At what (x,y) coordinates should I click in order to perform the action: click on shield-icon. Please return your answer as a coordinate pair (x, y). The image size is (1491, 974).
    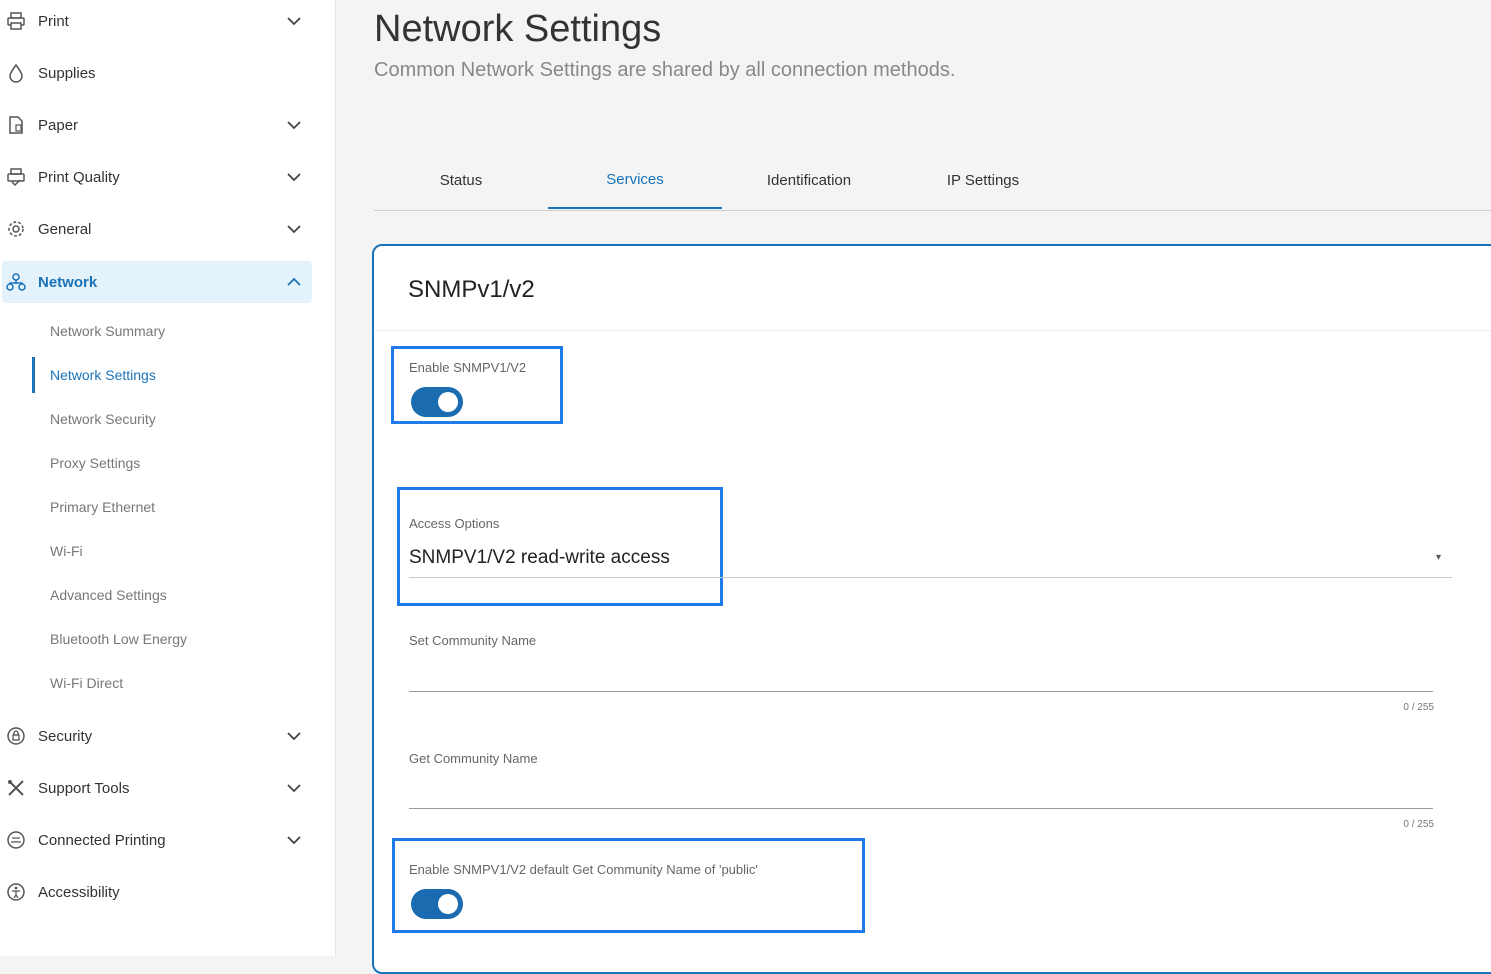
    Looking at the image, I should click on (16, 736).